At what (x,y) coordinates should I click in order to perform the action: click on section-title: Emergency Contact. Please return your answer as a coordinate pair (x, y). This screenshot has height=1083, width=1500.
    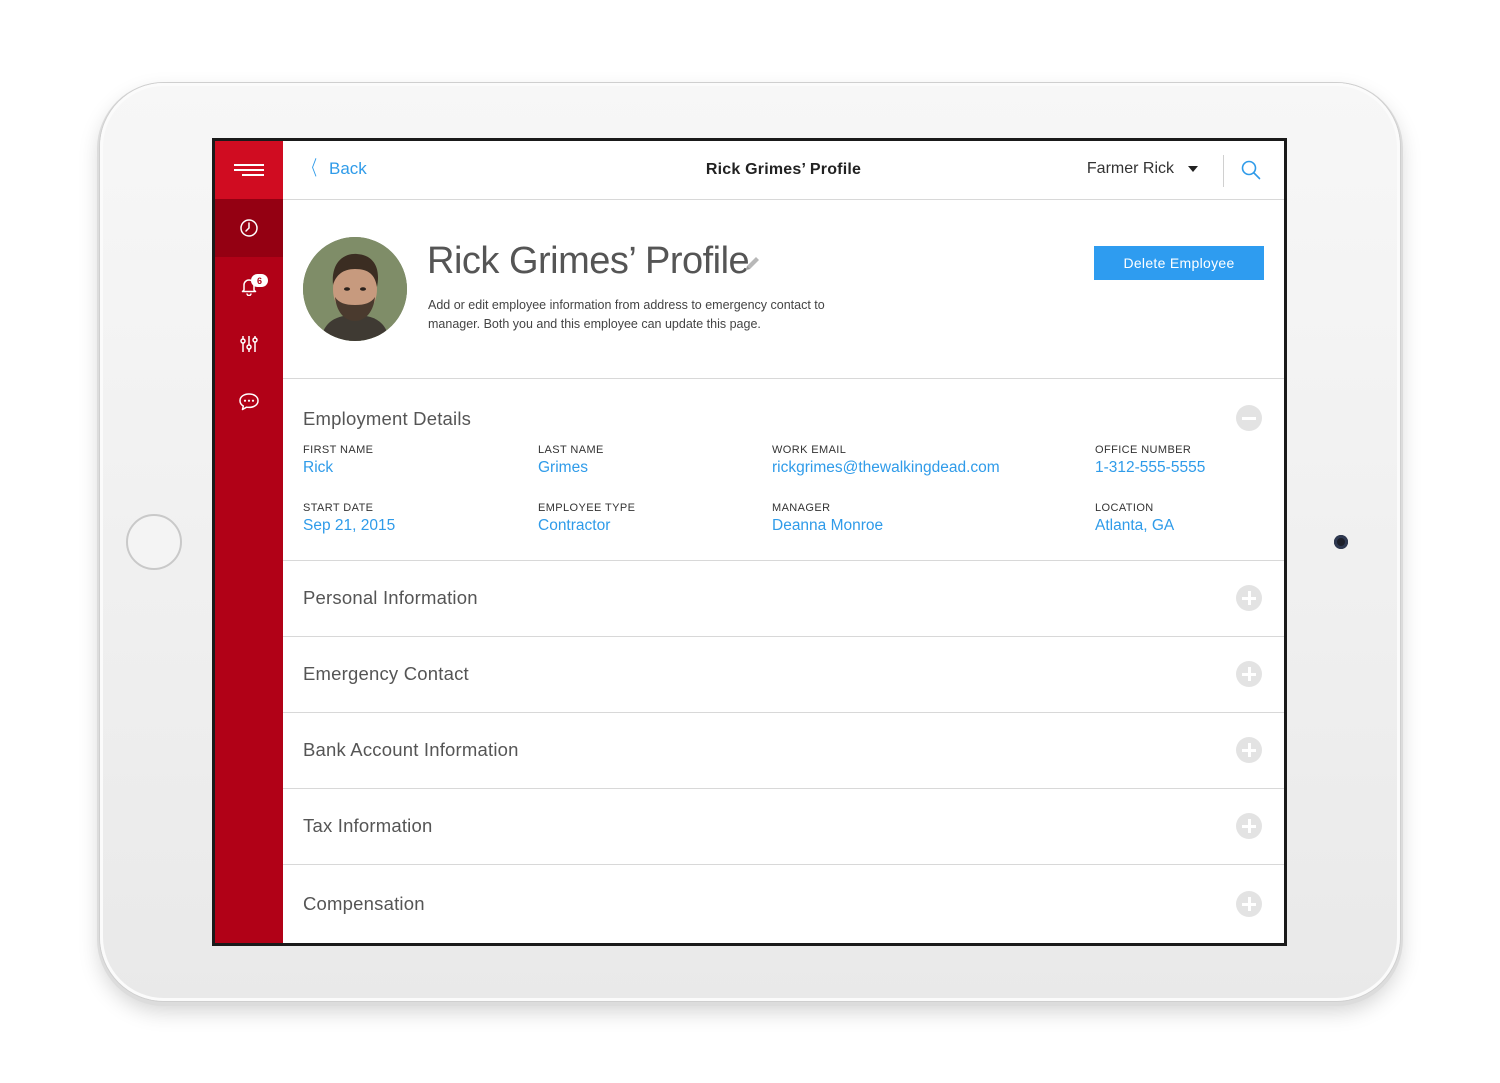
    Looking at the image, I should click on (386, 673).